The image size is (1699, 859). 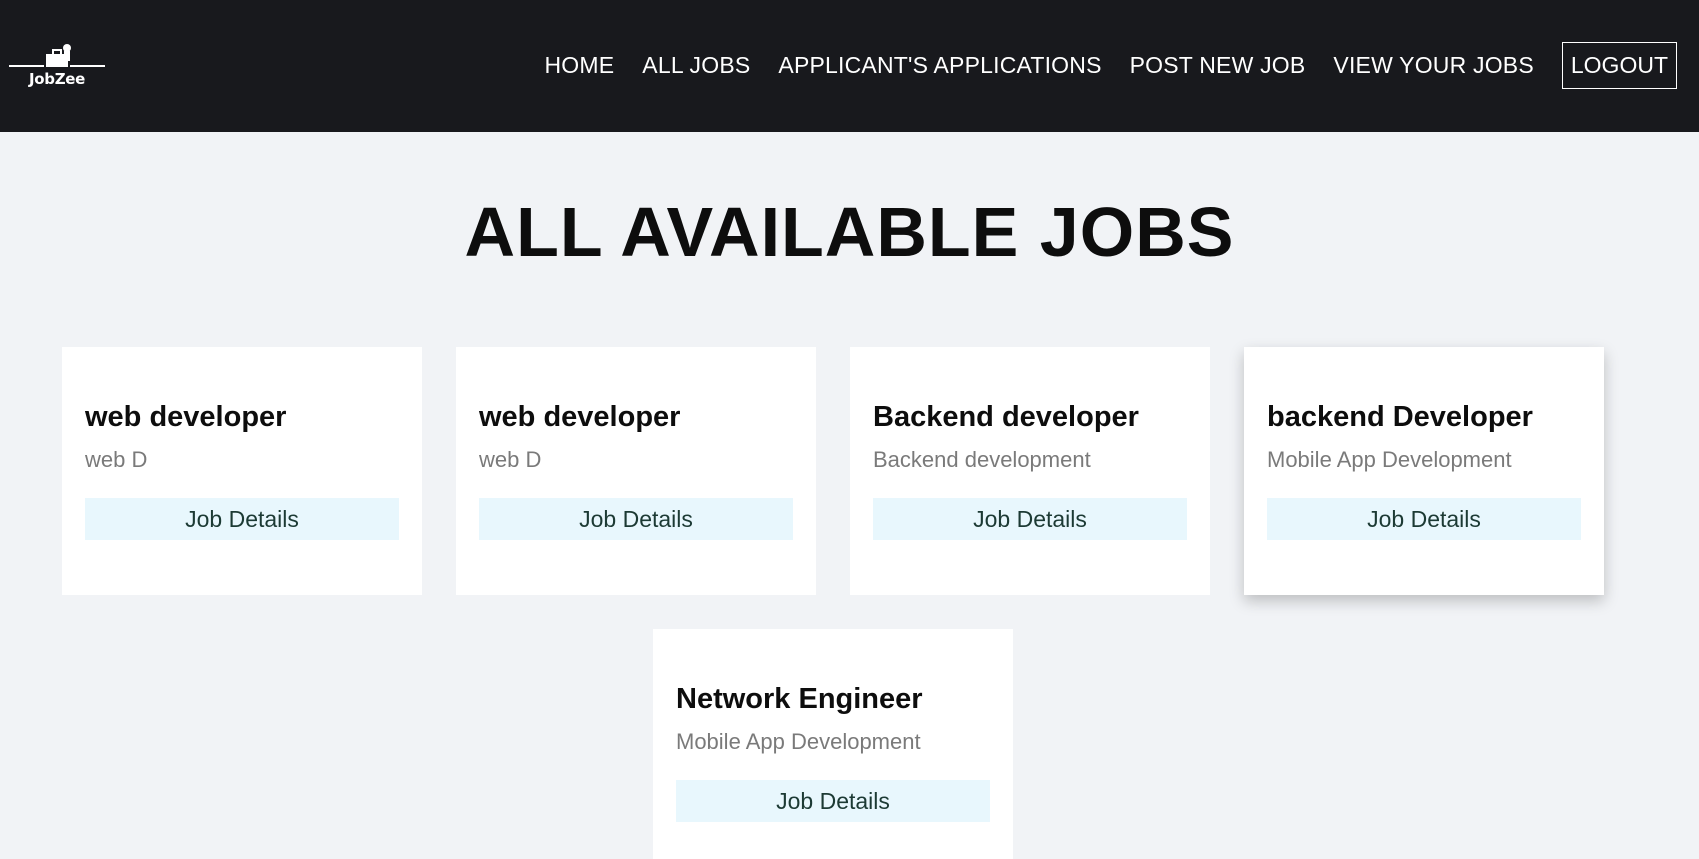 I want to click on job-title: Backend developer, so click(x=1006, y=417).